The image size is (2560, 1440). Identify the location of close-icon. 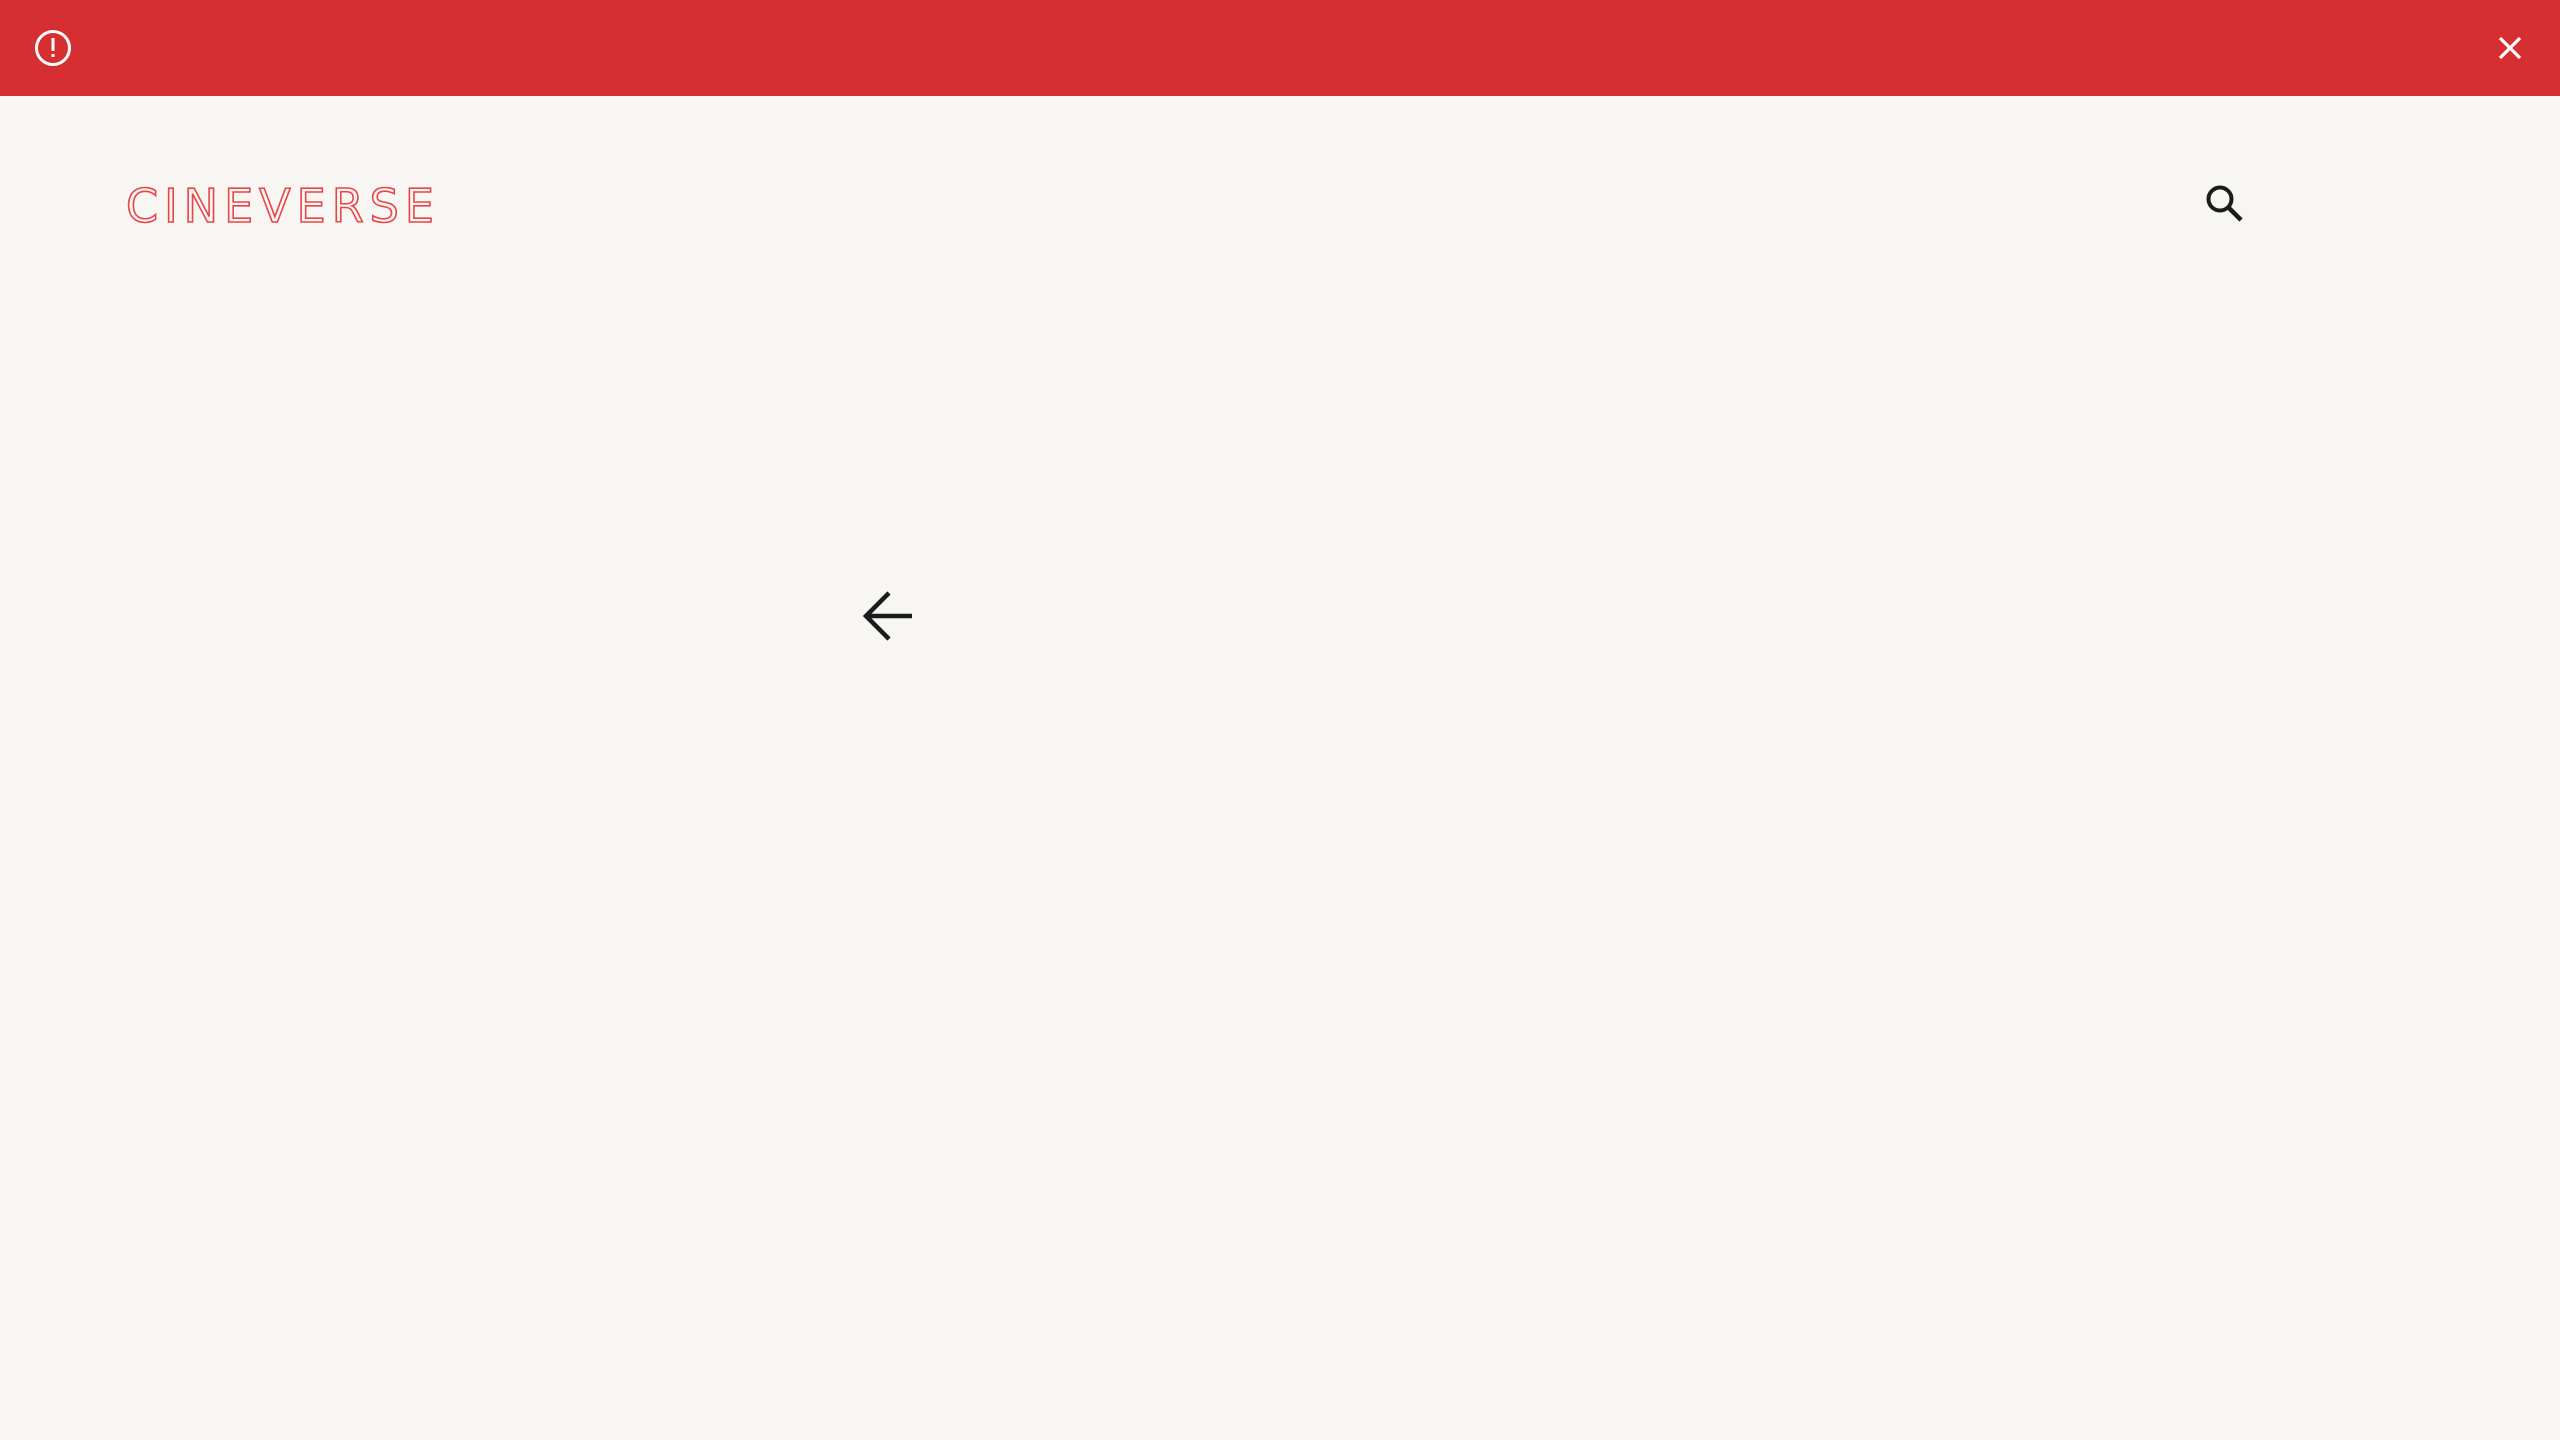
(2510, 48).